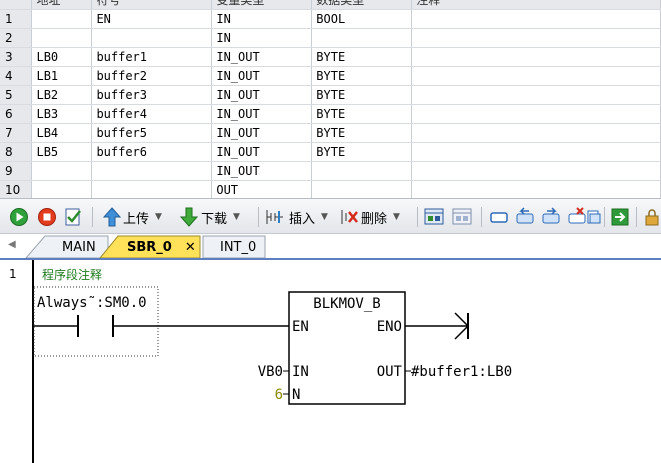 The width and height of the screenshot is (661, 463). What do you see at coordinates (536, 5) in the screenshot?
I see `header-comment: 注释` at bounding box center [536, 5].